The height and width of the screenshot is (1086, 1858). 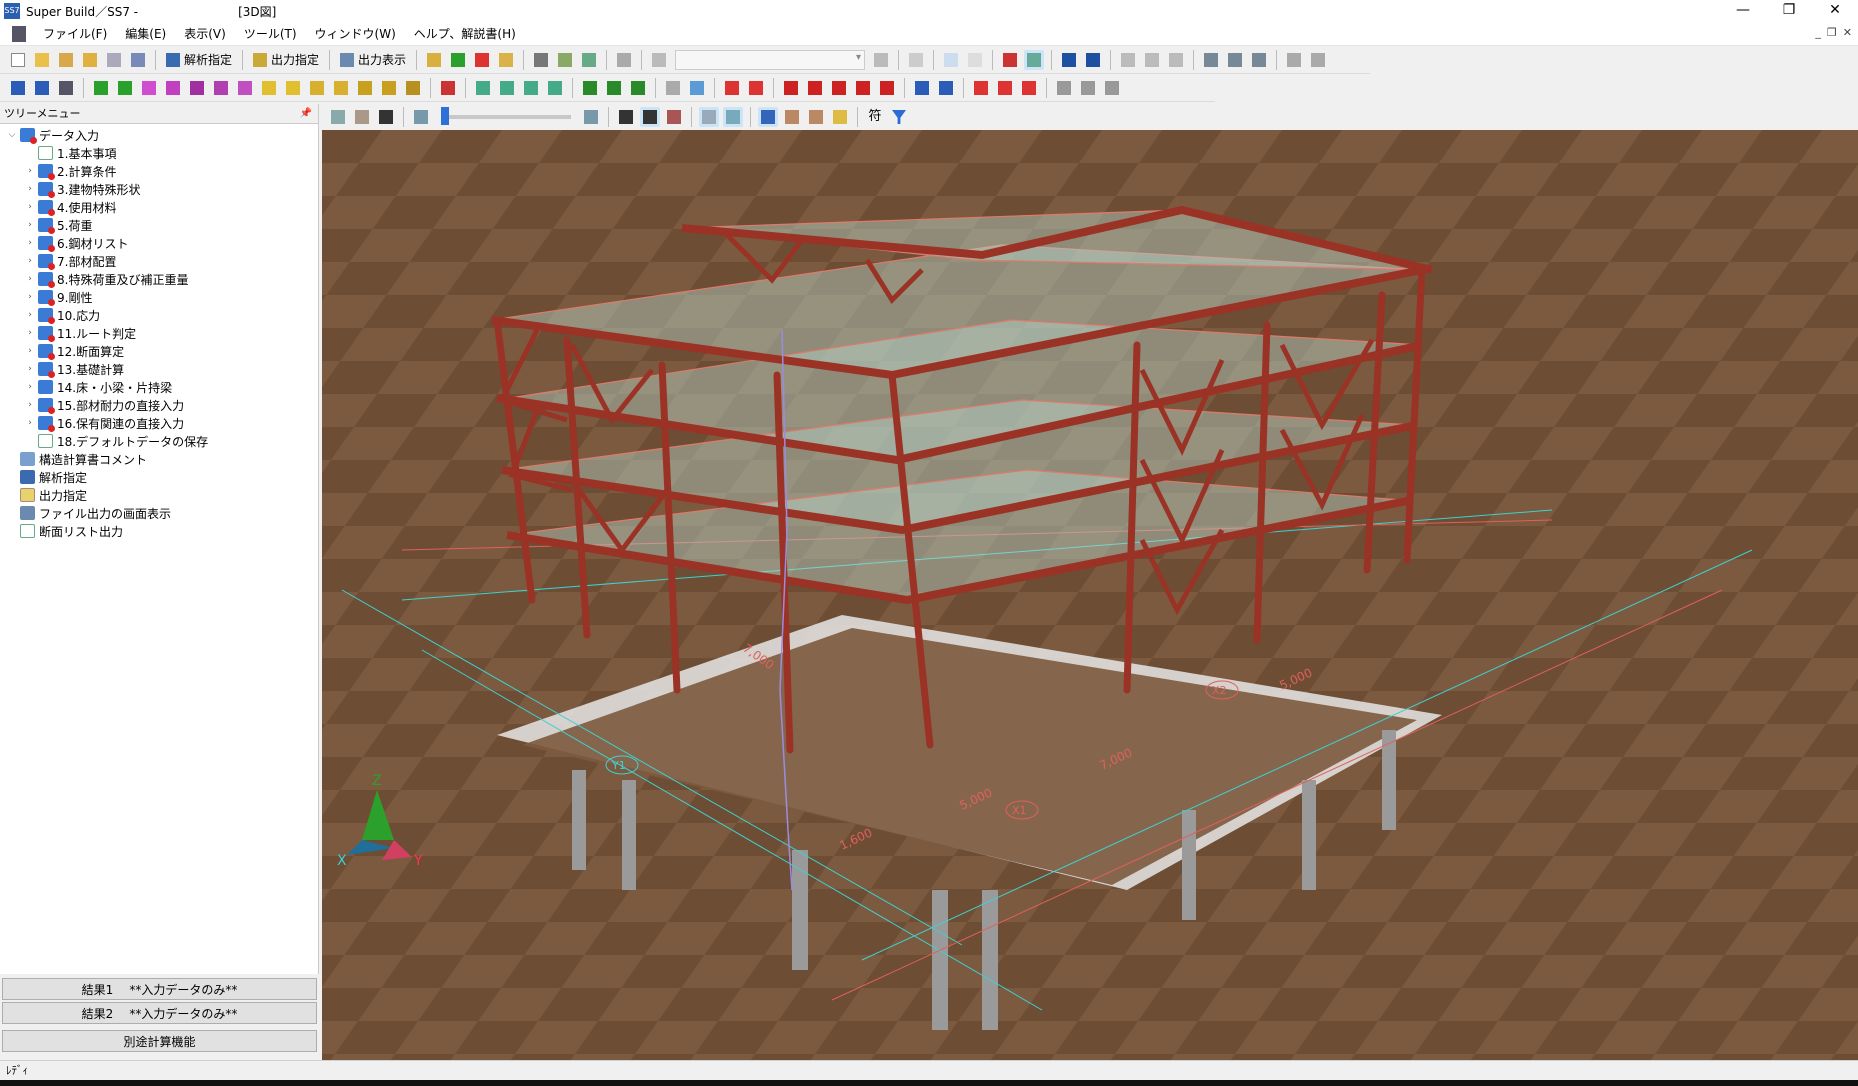 I want to click on tree-node-2: › 2.計算条件, so click(x=159, y=171).